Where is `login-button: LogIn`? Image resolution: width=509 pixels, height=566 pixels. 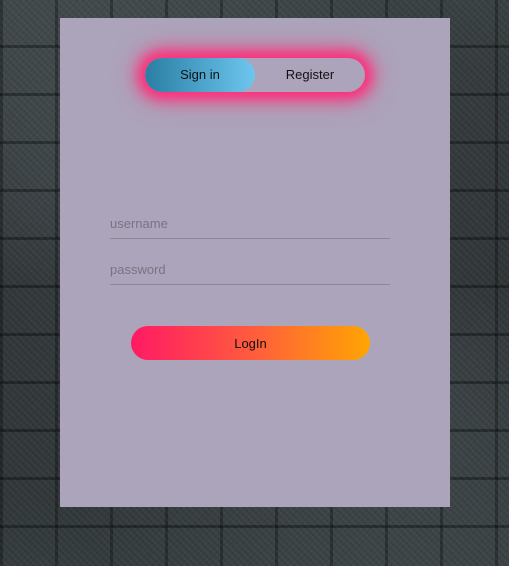 login-button: LogIn is located at coordinates (250, 343).